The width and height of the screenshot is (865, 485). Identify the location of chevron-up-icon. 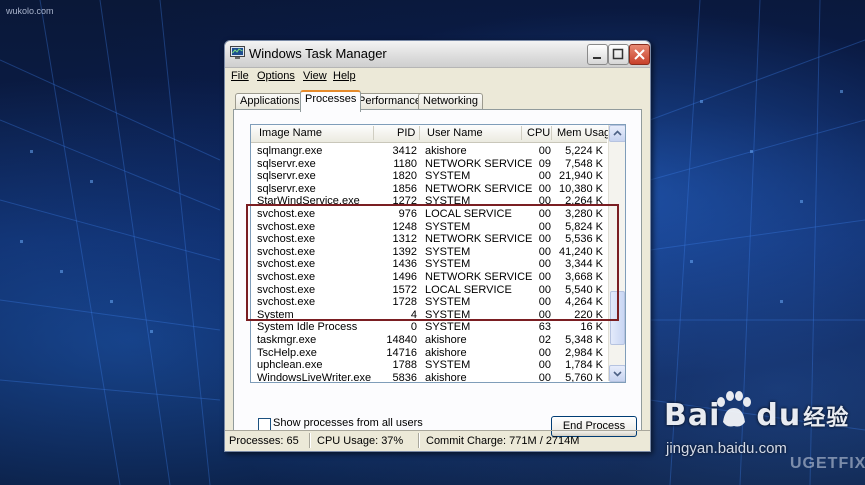
(617, 133).